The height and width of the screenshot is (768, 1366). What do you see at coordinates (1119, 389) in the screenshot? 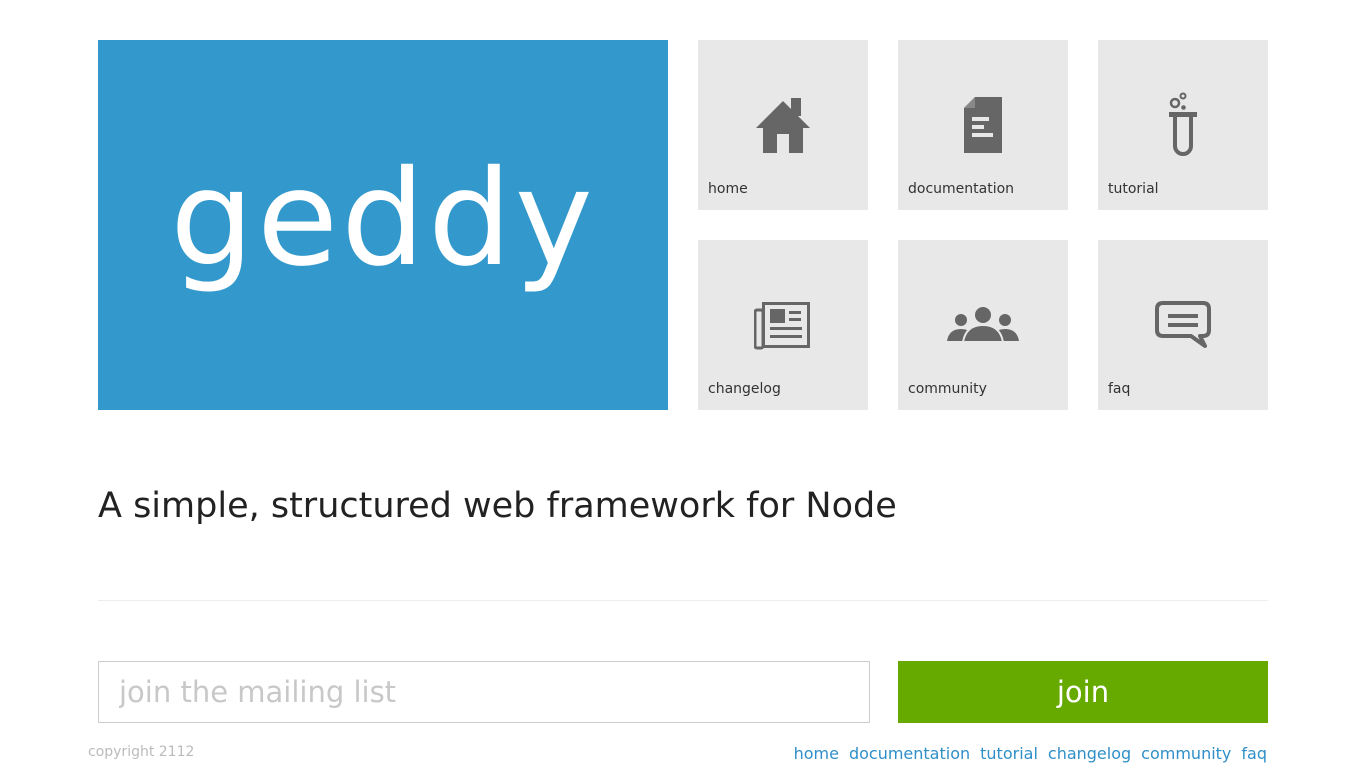
I see `tile-label: faq` at bounding box center [1119, 389].